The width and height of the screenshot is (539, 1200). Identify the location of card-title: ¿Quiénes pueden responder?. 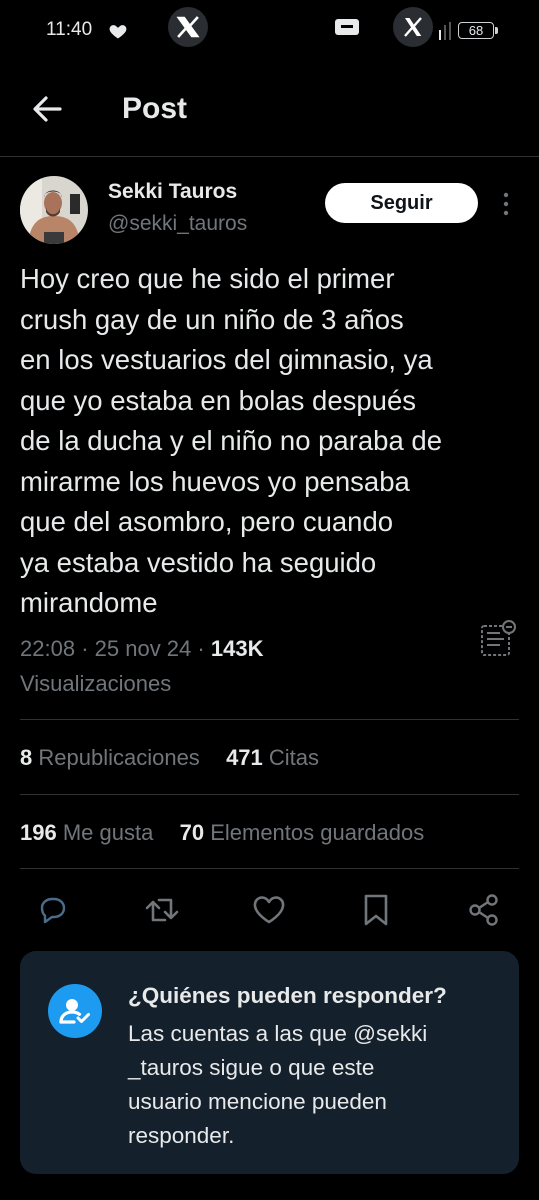
(287, 995).